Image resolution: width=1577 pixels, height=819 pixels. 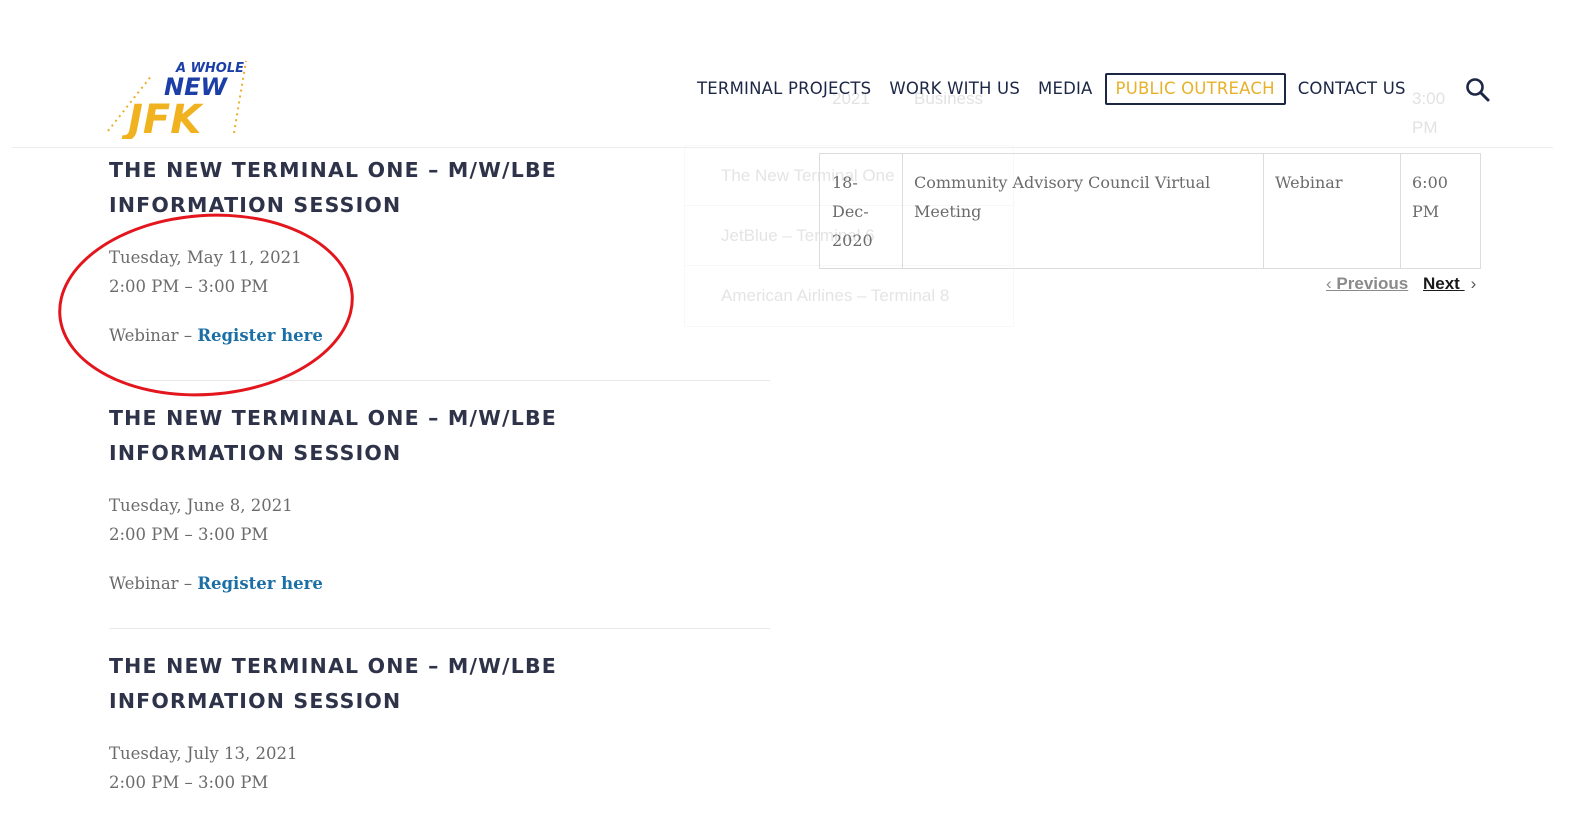 What do you see at coordinates (1062, 182) in the screenshot?
I see `table-row-title-1: Community Advisory Council Virtual` at bounding box center [1062, 182].